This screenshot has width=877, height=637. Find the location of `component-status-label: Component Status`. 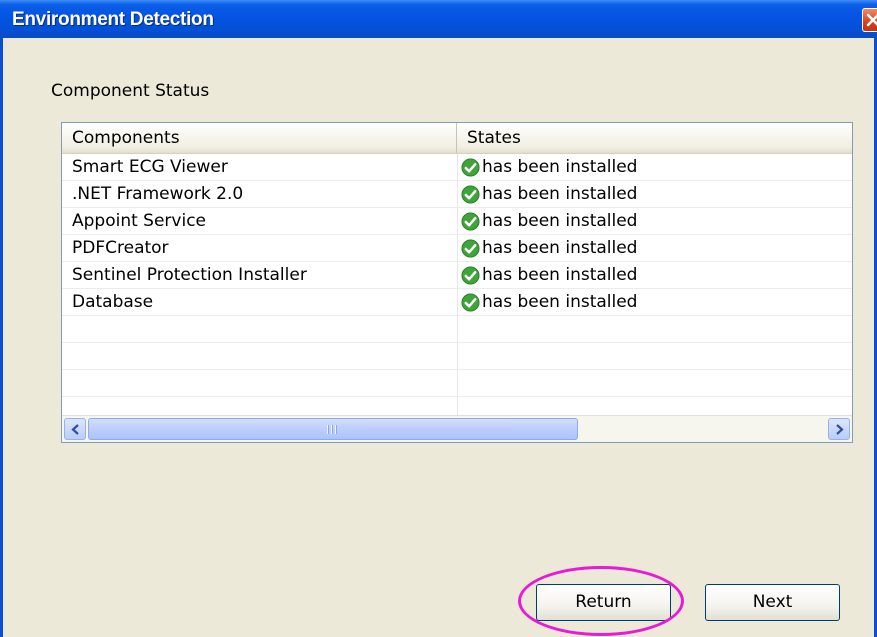

component-status-label: Component Status is located at coordinates (130, 91).